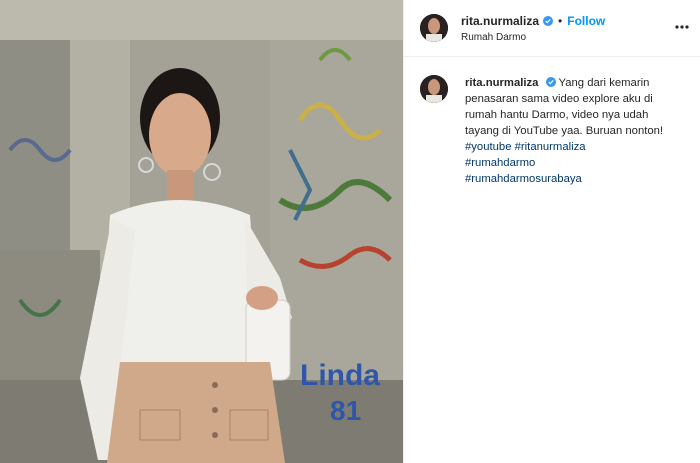 The height and width of the screenshot is (463, 700). Describe the element at coordinates (586, 21) in the screenshot. I see `follow-button: Follow` at that location.